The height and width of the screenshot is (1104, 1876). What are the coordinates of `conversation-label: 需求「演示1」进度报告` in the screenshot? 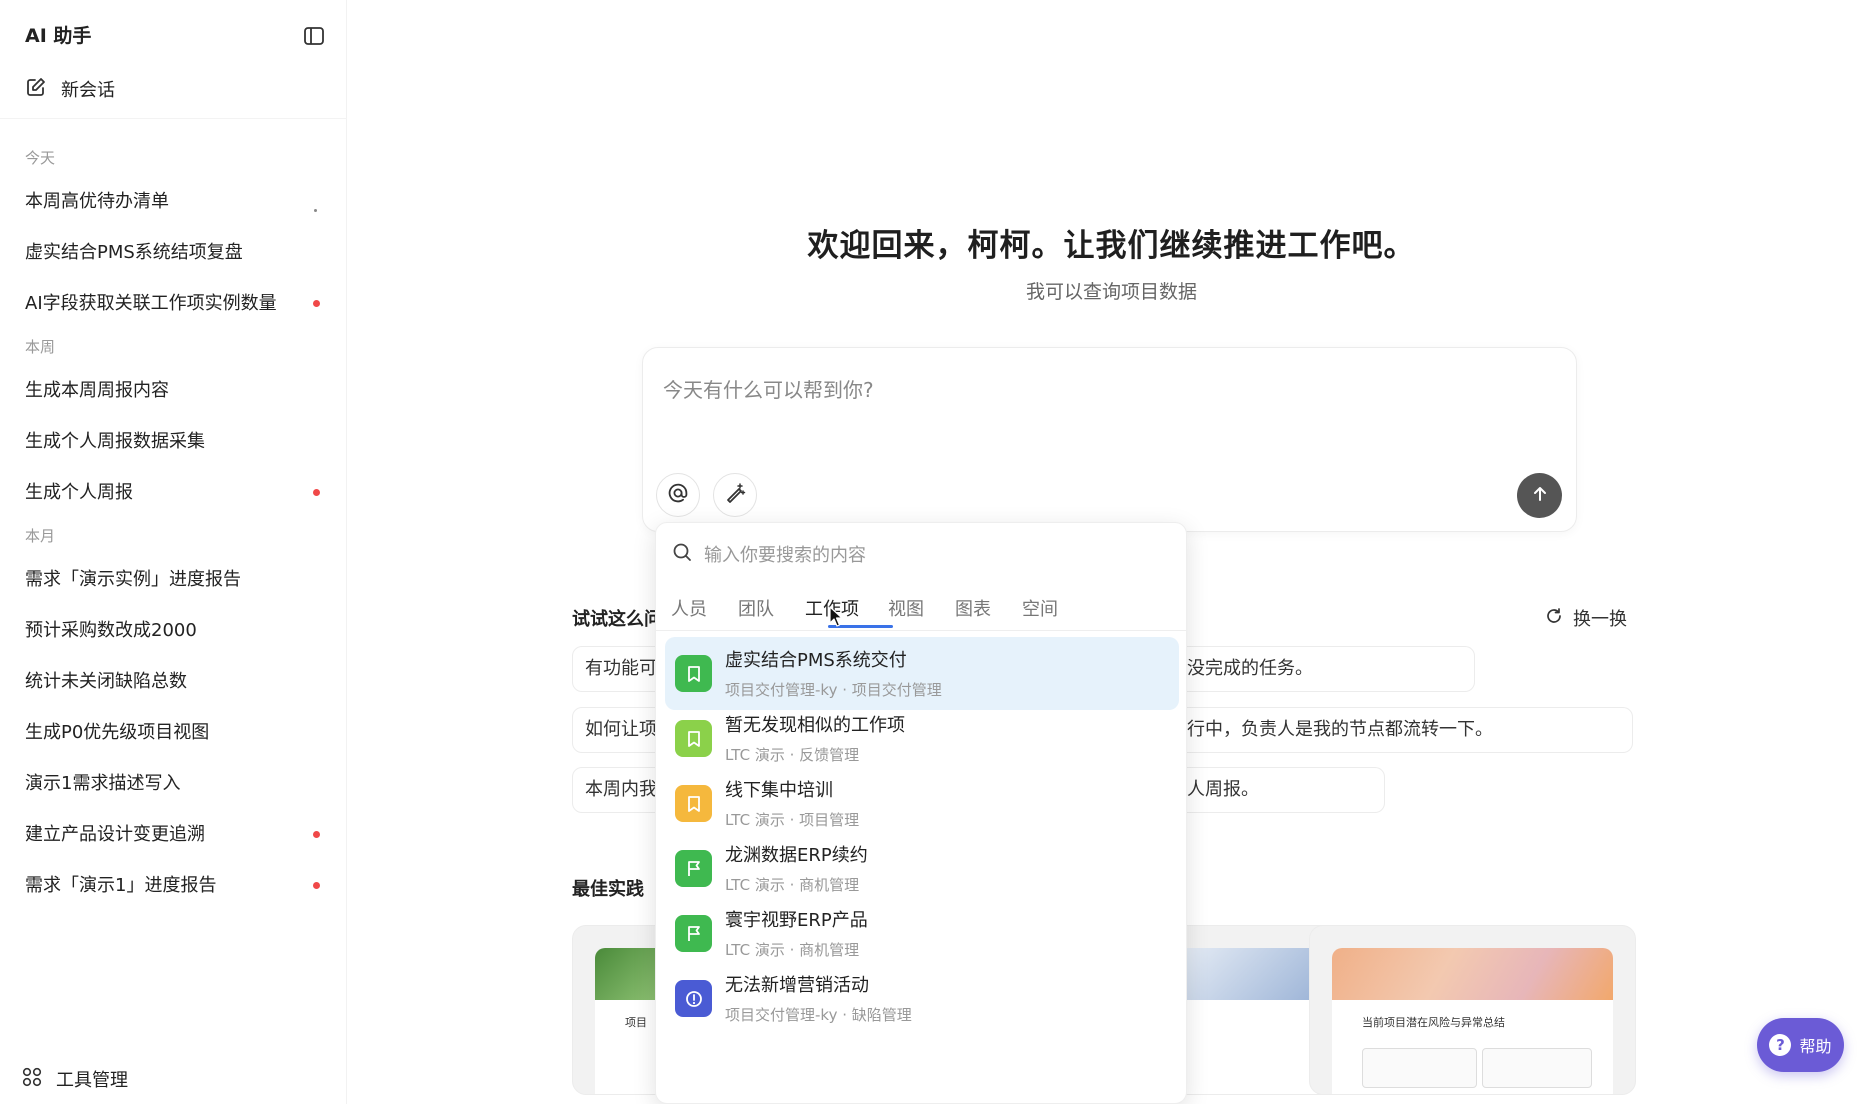 It's located at (121, 885).